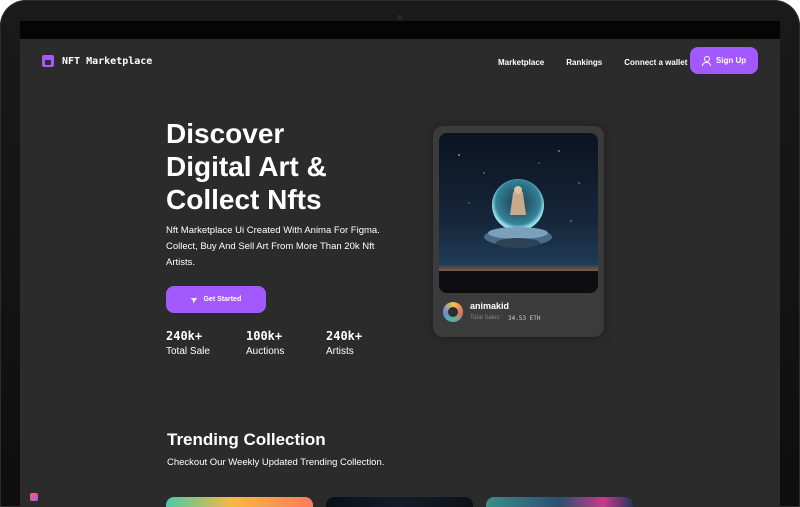 The height and width of the screenshot is (507, 800). What do you see at coordinates (265, 351) in the screenshot?
I see `stat-label: Auctions` at bounding box center [265, 351].